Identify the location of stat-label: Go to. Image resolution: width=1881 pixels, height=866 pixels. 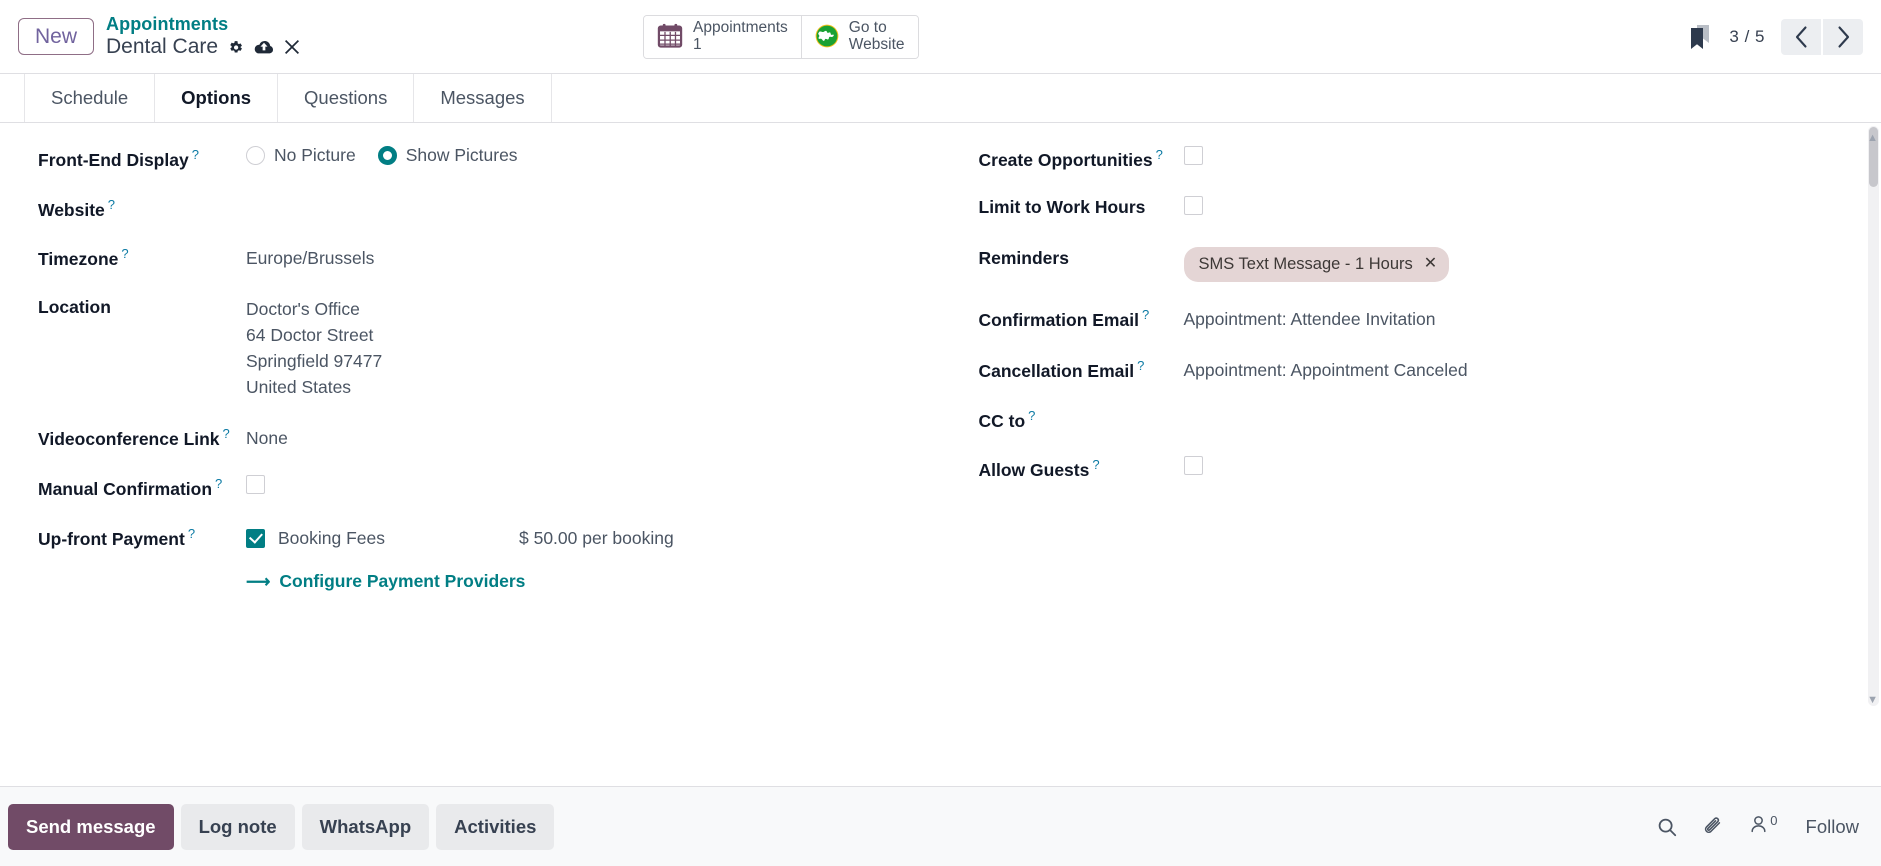
(867, 28).